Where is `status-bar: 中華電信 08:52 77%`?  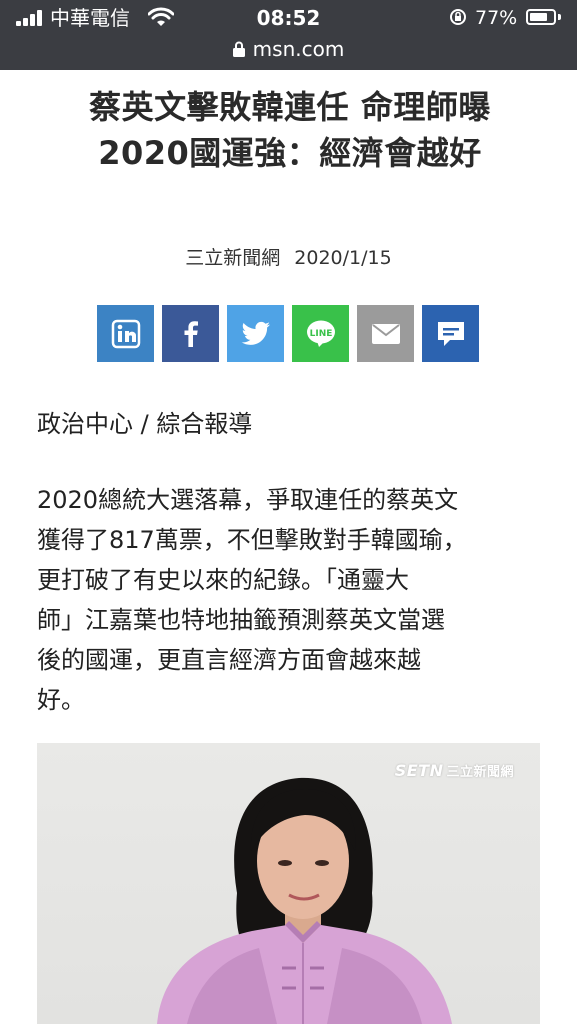
status-bar: 中華電信 08:52 77% is located at coordinates (288, 18).